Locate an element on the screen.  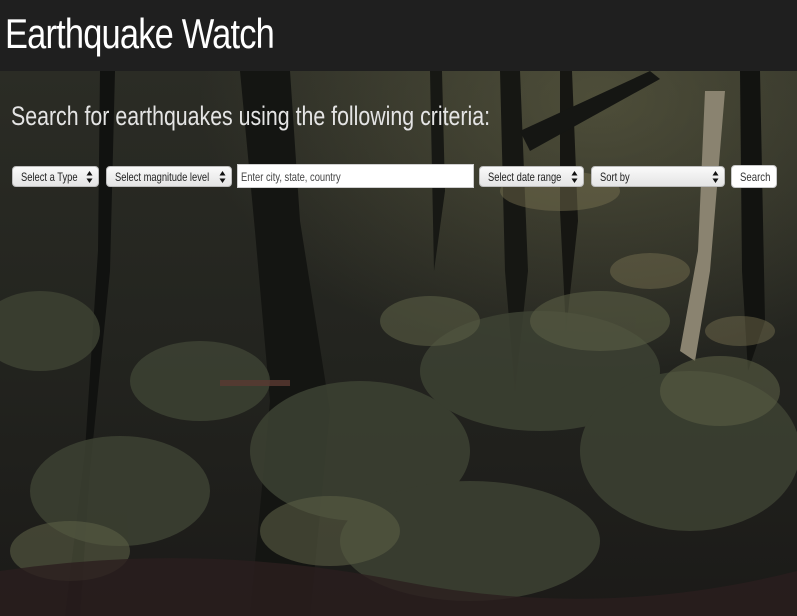
search-button: Search is located at coordinates (754, 176).